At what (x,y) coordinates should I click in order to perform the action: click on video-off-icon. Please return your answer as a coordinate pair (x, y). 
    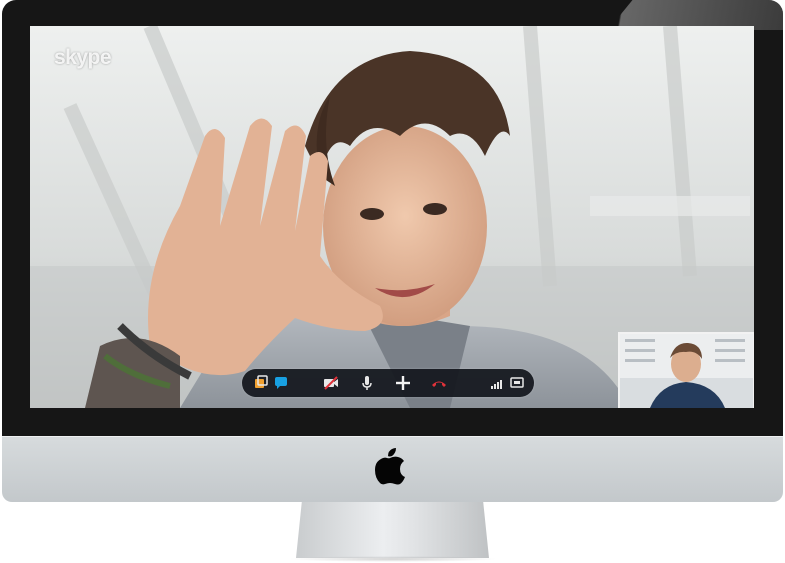
    Looking at the image, I should click on (331, 383).